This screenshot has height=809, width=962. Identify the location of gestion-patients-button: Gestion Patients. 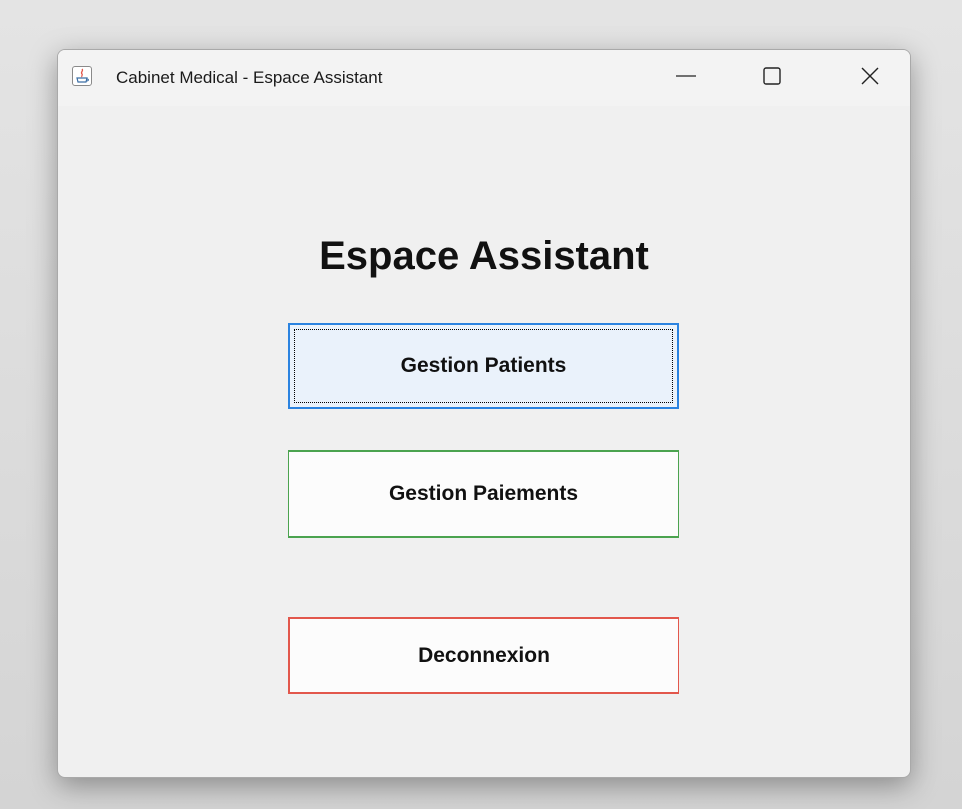
(483, 366).